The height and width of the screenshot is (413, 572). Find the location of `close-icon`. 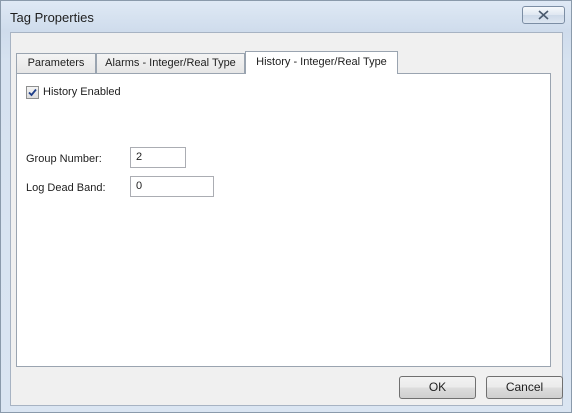

close-icon is located at coordinates (543, 15).